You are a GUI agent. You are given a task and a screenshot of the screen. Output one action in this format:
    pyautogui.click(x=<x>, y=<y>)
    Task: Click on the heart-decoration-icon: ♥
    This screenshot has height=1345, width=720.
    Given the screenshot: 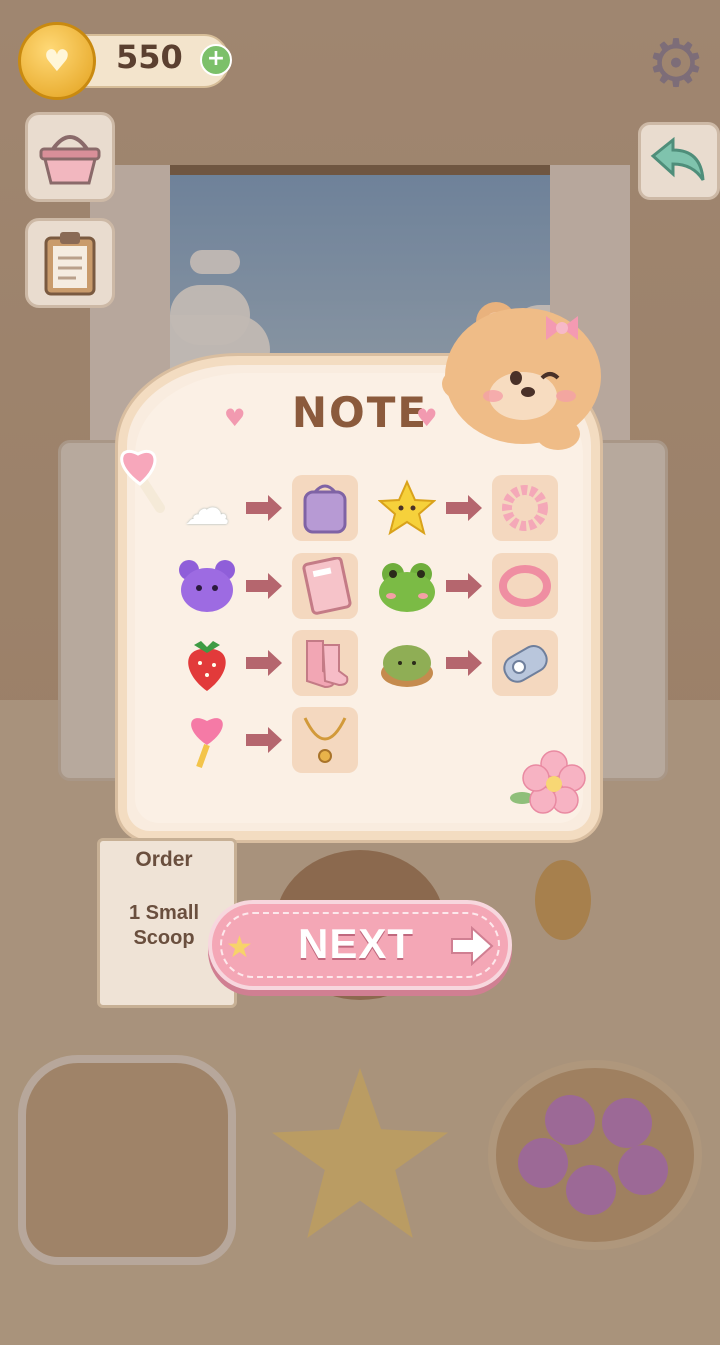 What is the action you would take?
    pyautogui.click(x=427, y=418)
    